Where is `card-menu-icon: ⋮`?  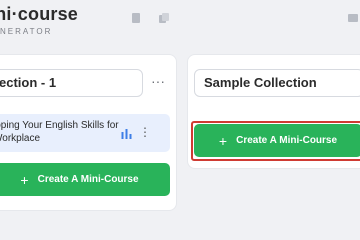 card-menu-icon: ⋮ is located at coordinates (145, 133).